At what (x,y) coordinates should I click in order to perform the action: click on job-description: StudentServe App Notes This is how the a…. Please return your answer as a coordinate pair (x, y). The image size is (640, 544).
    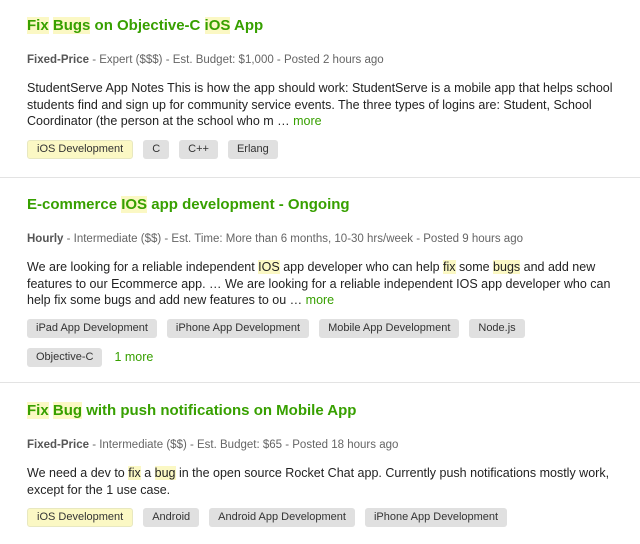
    Looking at the image, I should click on (320, 104).